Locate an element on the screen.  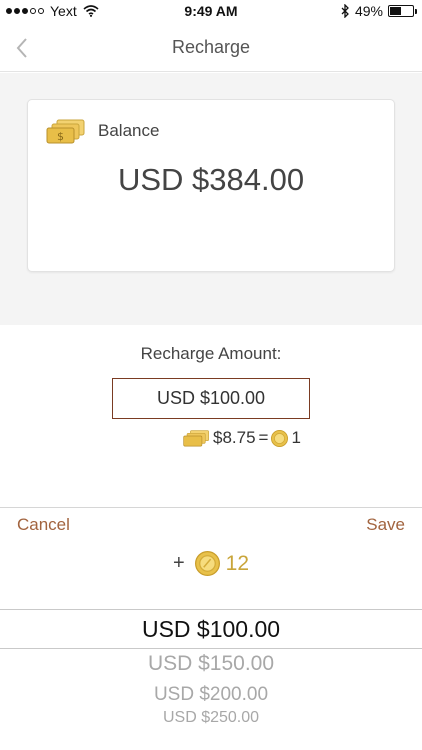
save-button: Save is located at coordinates (385, 525).